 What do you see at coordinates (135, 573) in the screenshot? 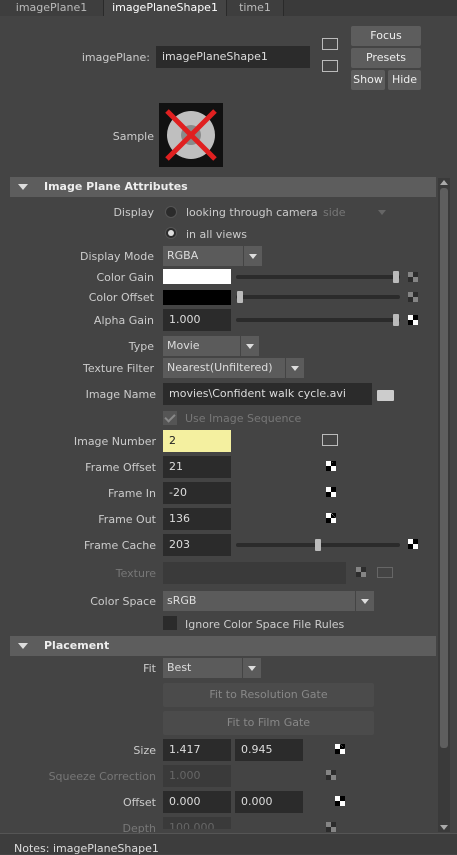
I see `texture-label: Texture` at bounding box center [135, 573].